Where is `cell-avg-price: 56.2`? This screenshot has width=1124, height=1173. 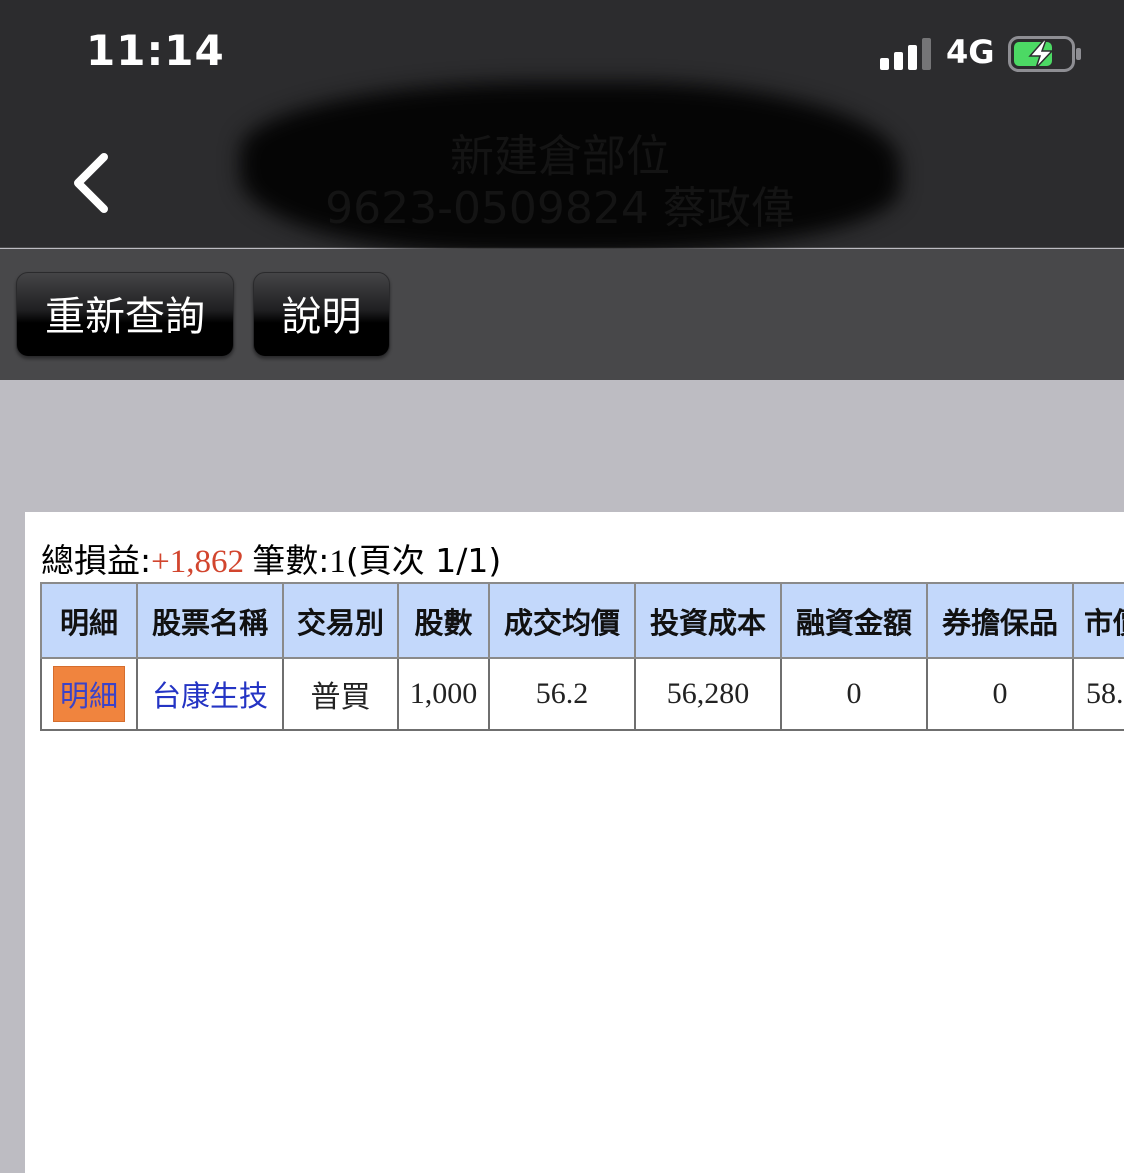
cell-avg-price: 56.2 is located at coordinates (562, 694).